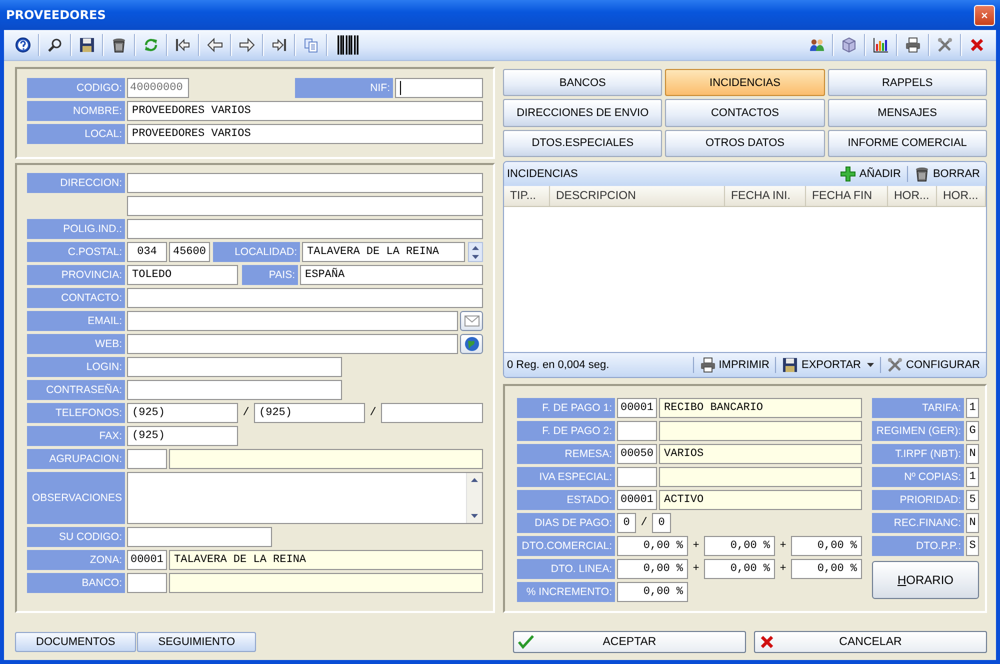 This screenshot has width=1000, height=664. What do you see at coordinates (984, 15) in the screenshot?
I see `close-button` at bounding box center [984, 15].